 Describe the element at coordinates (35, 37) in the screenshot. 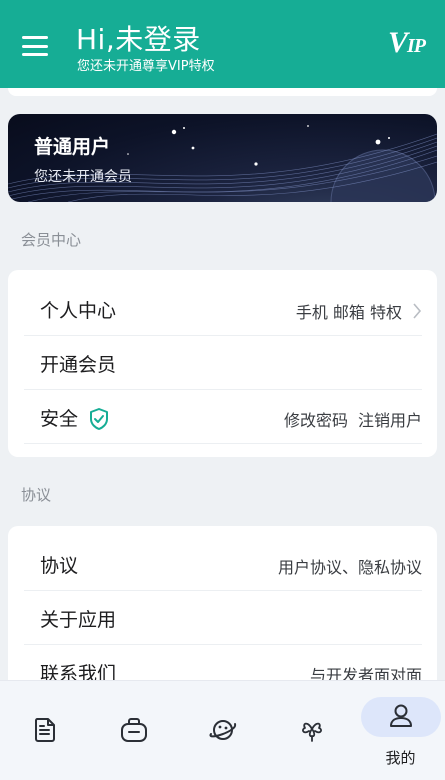

I see `hamburger-menu-icon` at that location.